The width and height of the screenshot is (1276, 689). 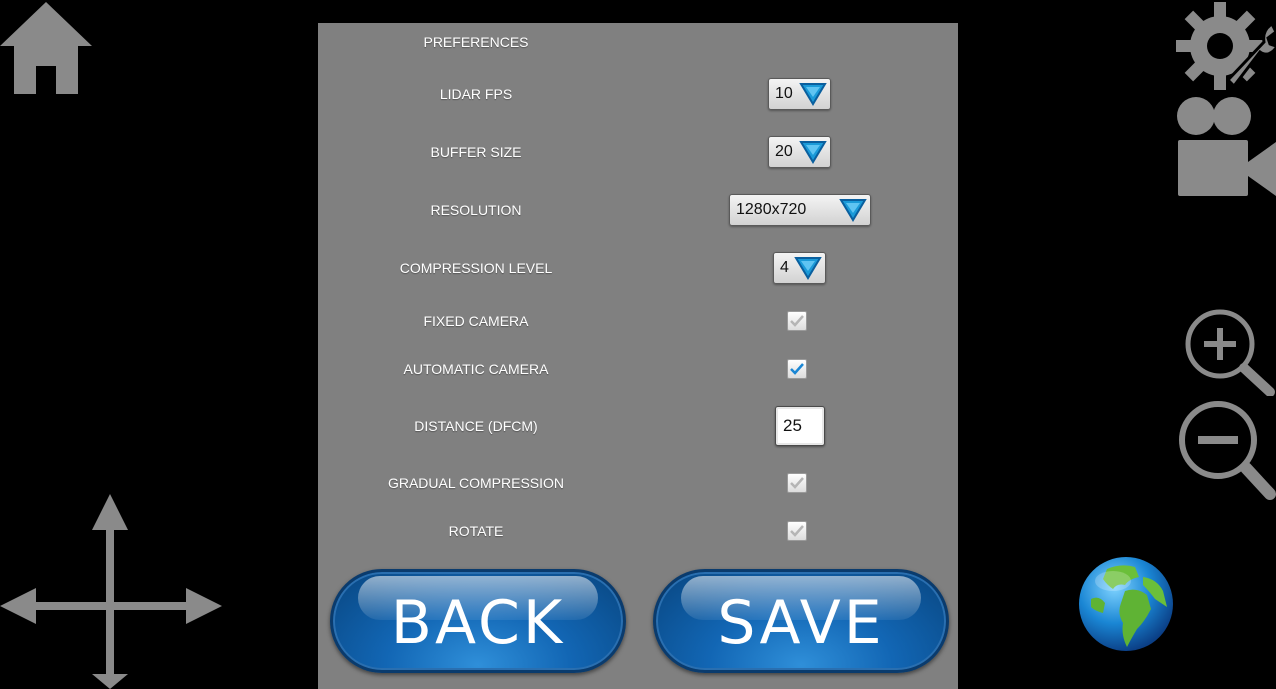 I want to click on lidar-fps-dropdown: 10, so click(x=799, y=94).